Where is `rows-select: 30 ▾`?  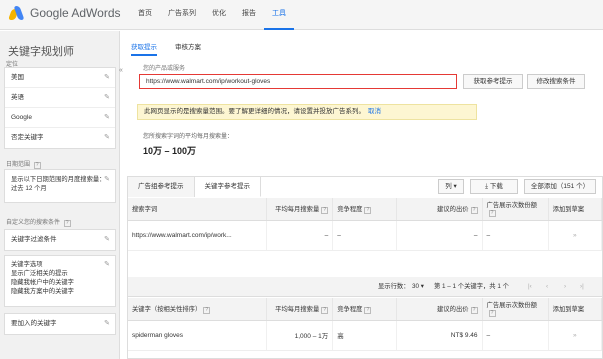
rows-select: 30 ▾ is located at coordinates (418, 287).